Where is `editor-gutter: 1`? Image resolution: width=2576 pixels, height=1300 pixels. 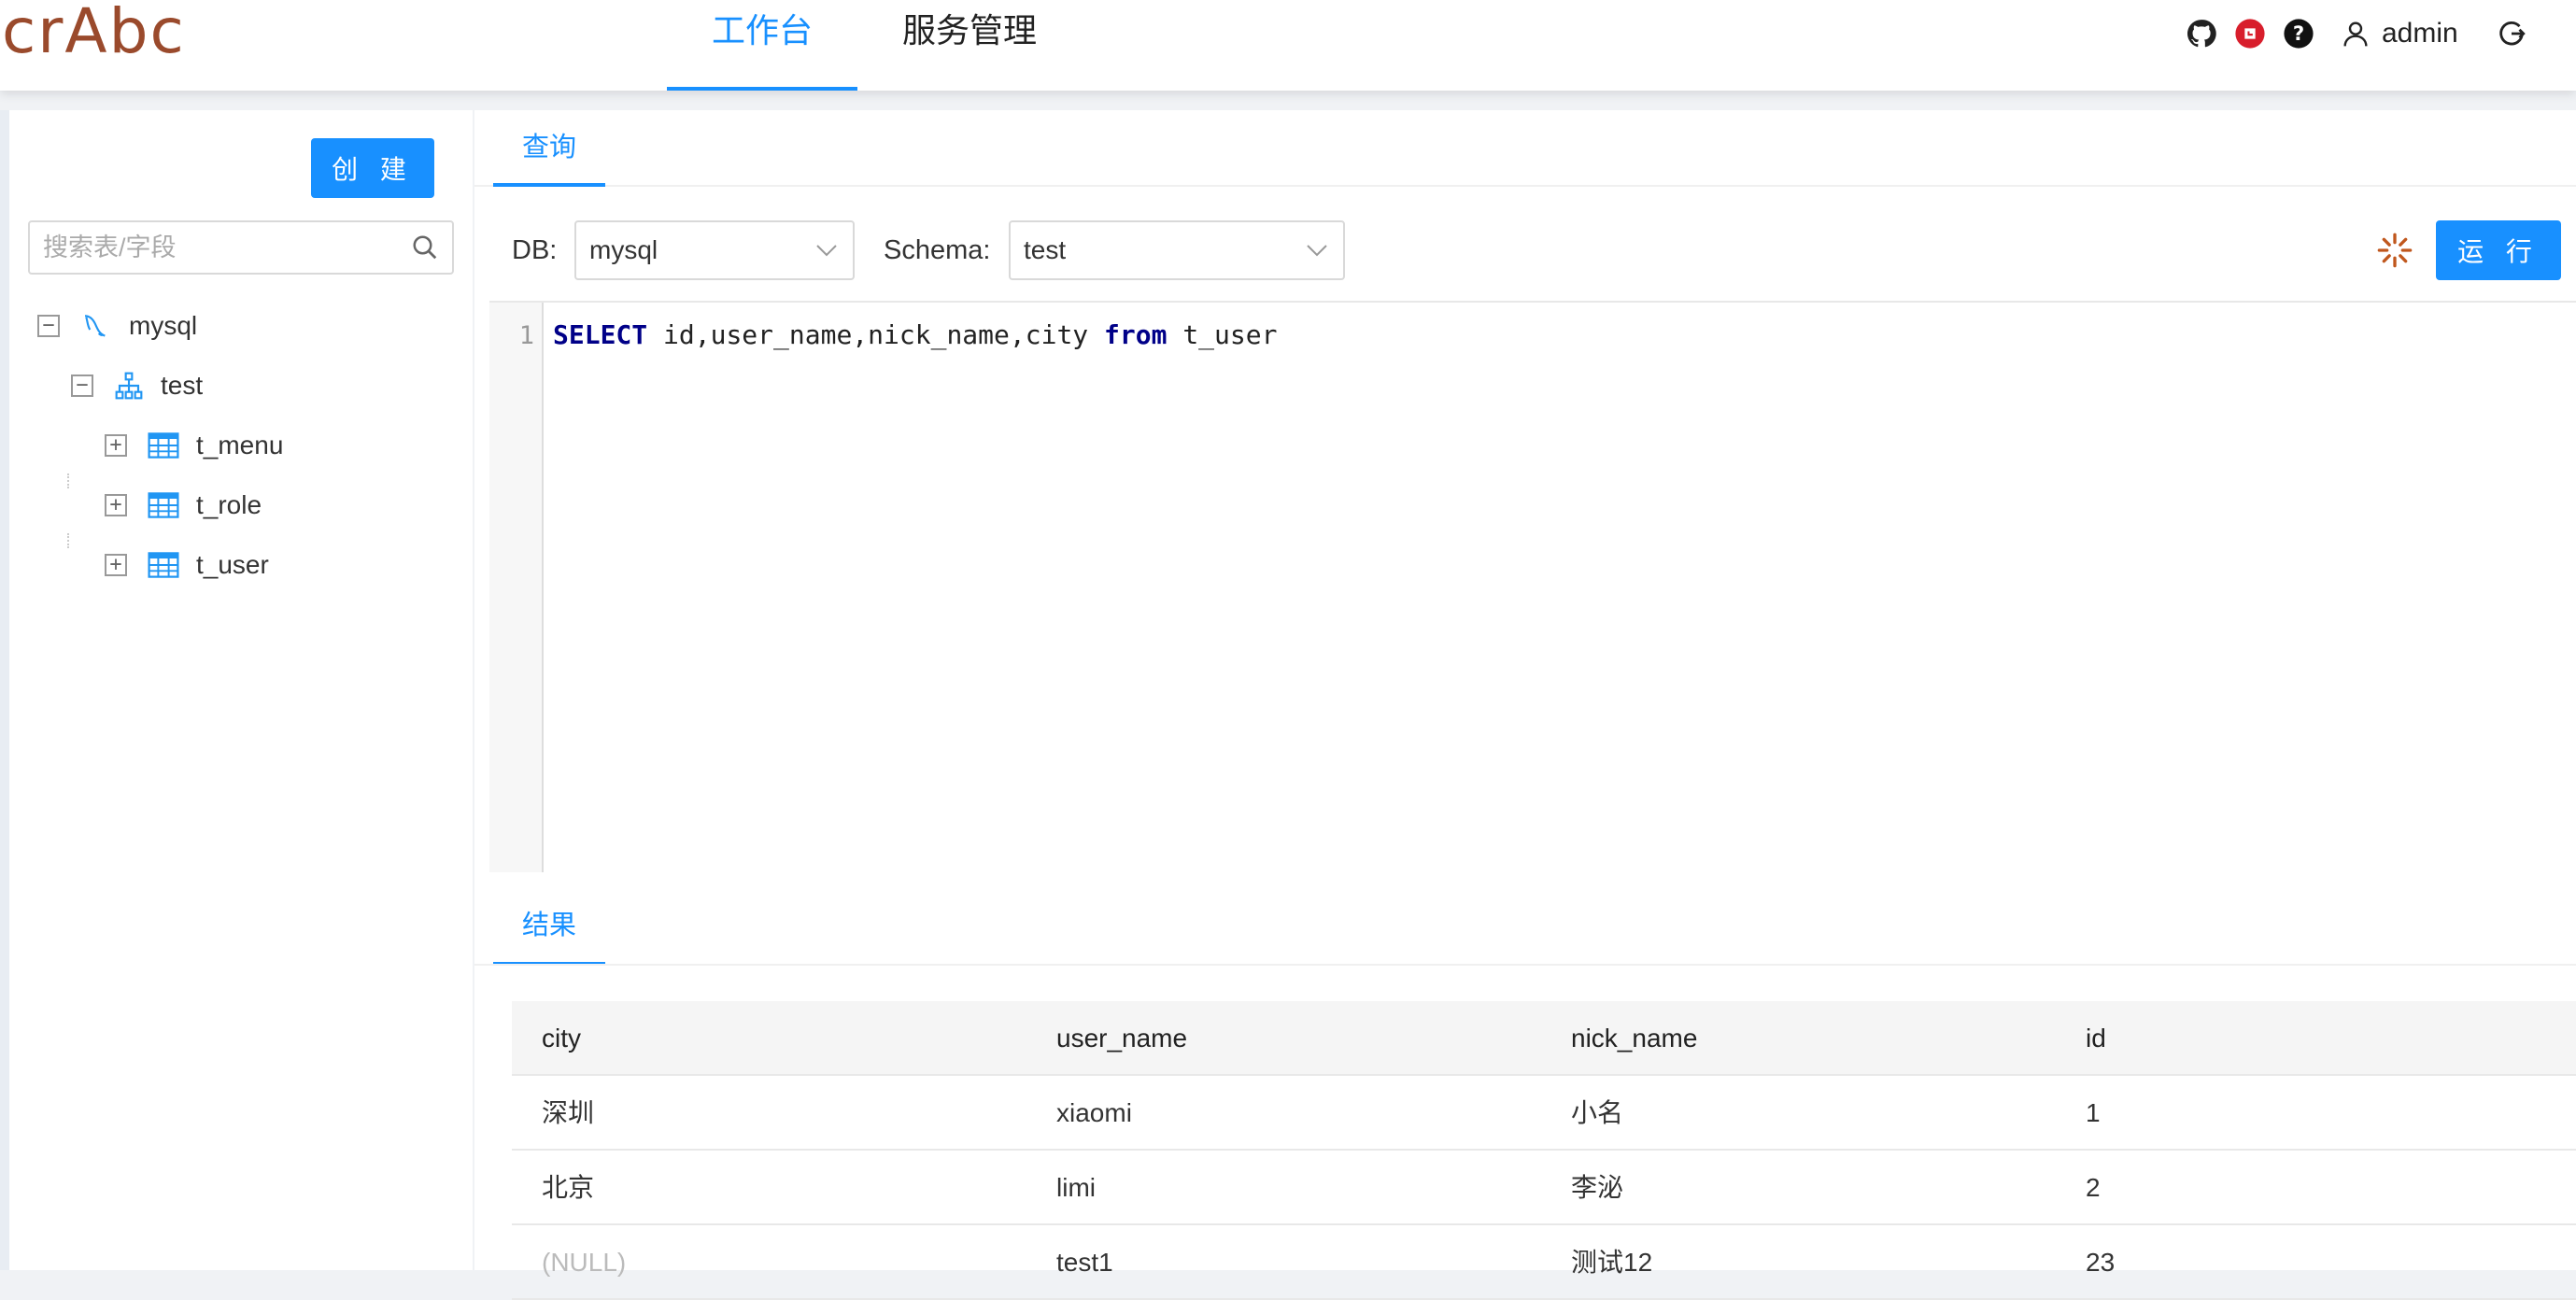 editor-gutter: 1 is located at coordinates (516, 587).